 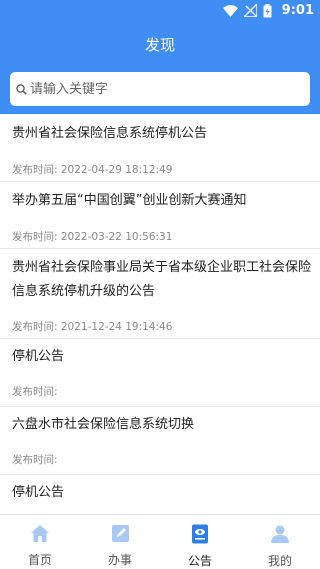 I want to click on search-bar, so click(x=160, y=89).